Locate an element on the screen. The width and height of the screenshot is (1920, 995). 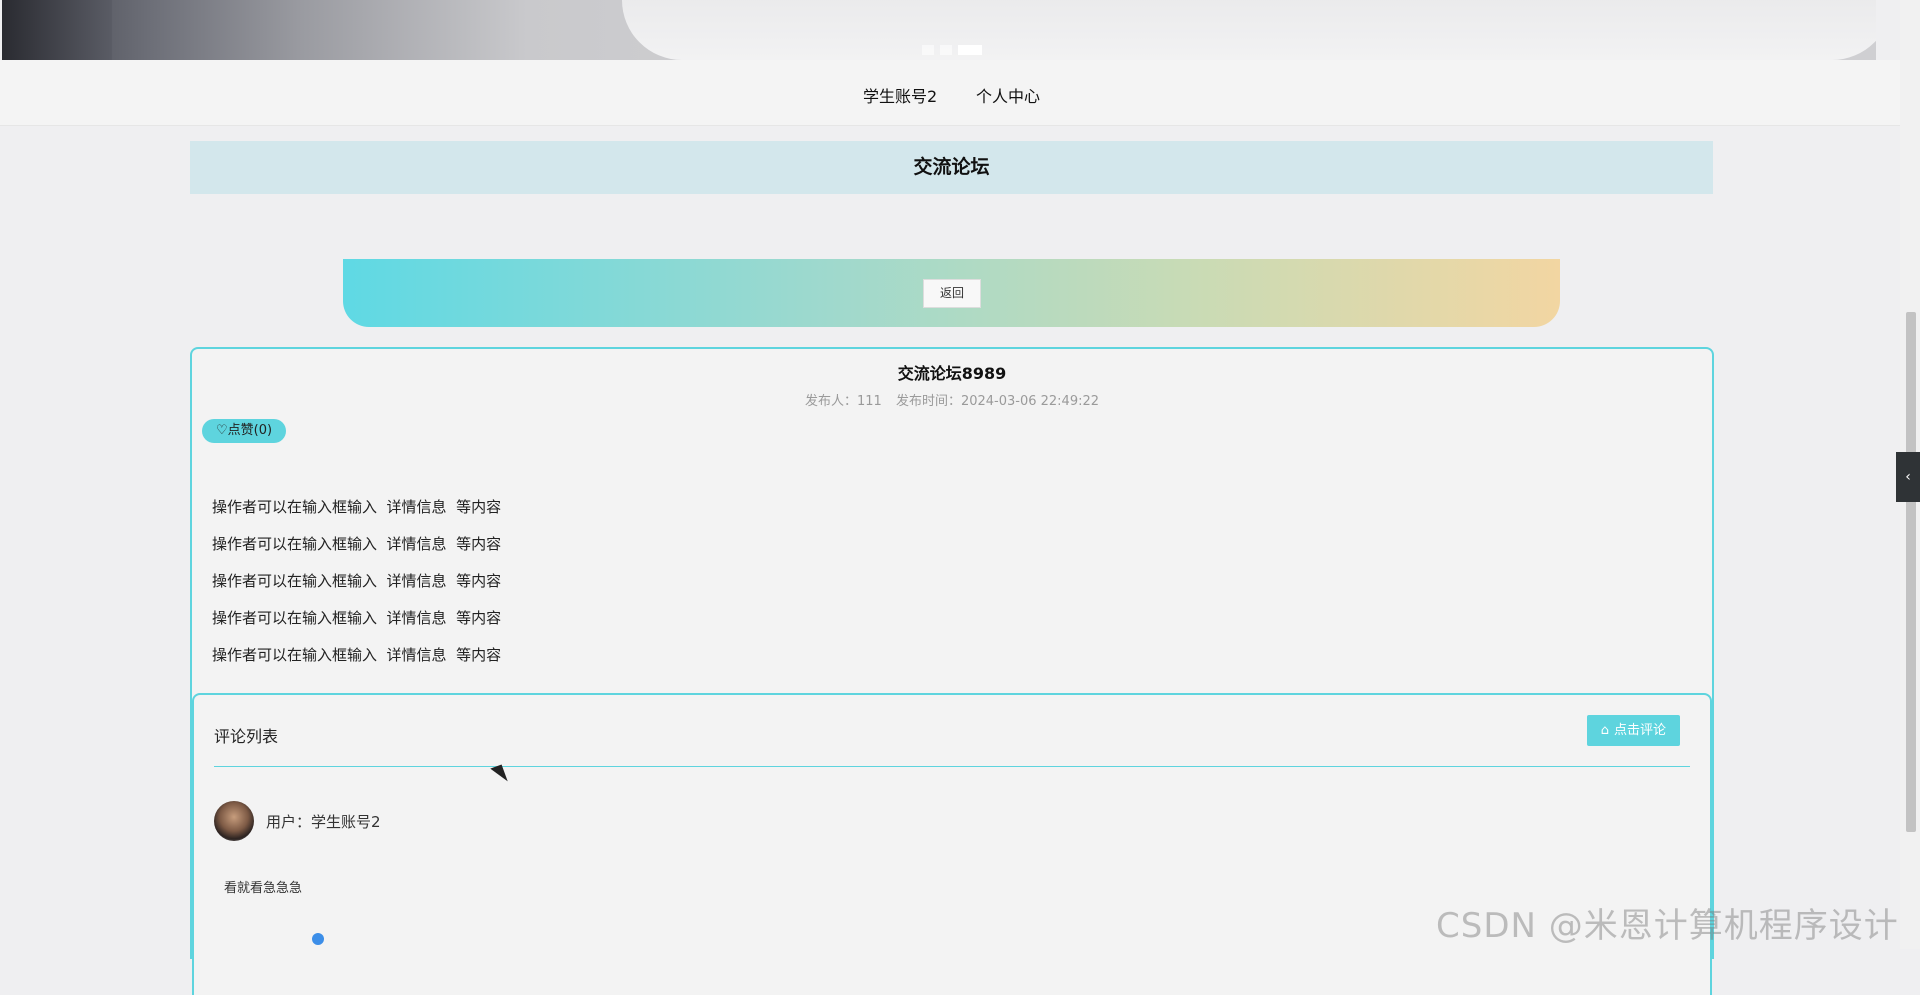
comment-text: 看就看急急急 is located at coordinates (263, 888).